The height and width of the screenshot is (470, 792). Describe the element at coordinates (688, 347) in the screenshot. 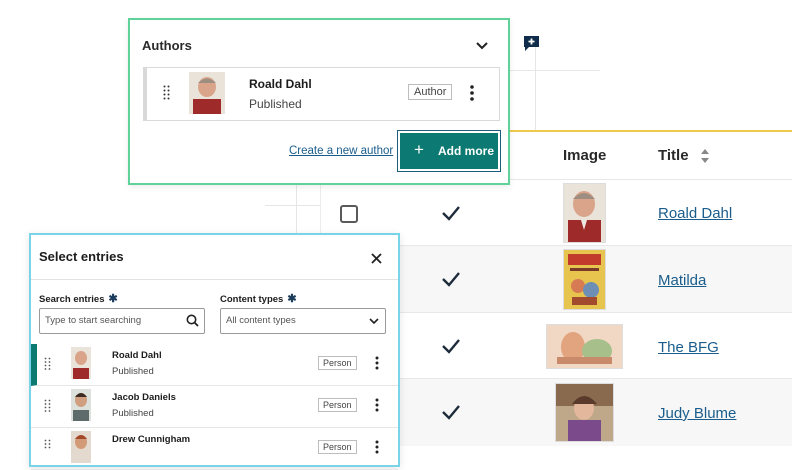

I see `row-title-link: The BFG` at that location.